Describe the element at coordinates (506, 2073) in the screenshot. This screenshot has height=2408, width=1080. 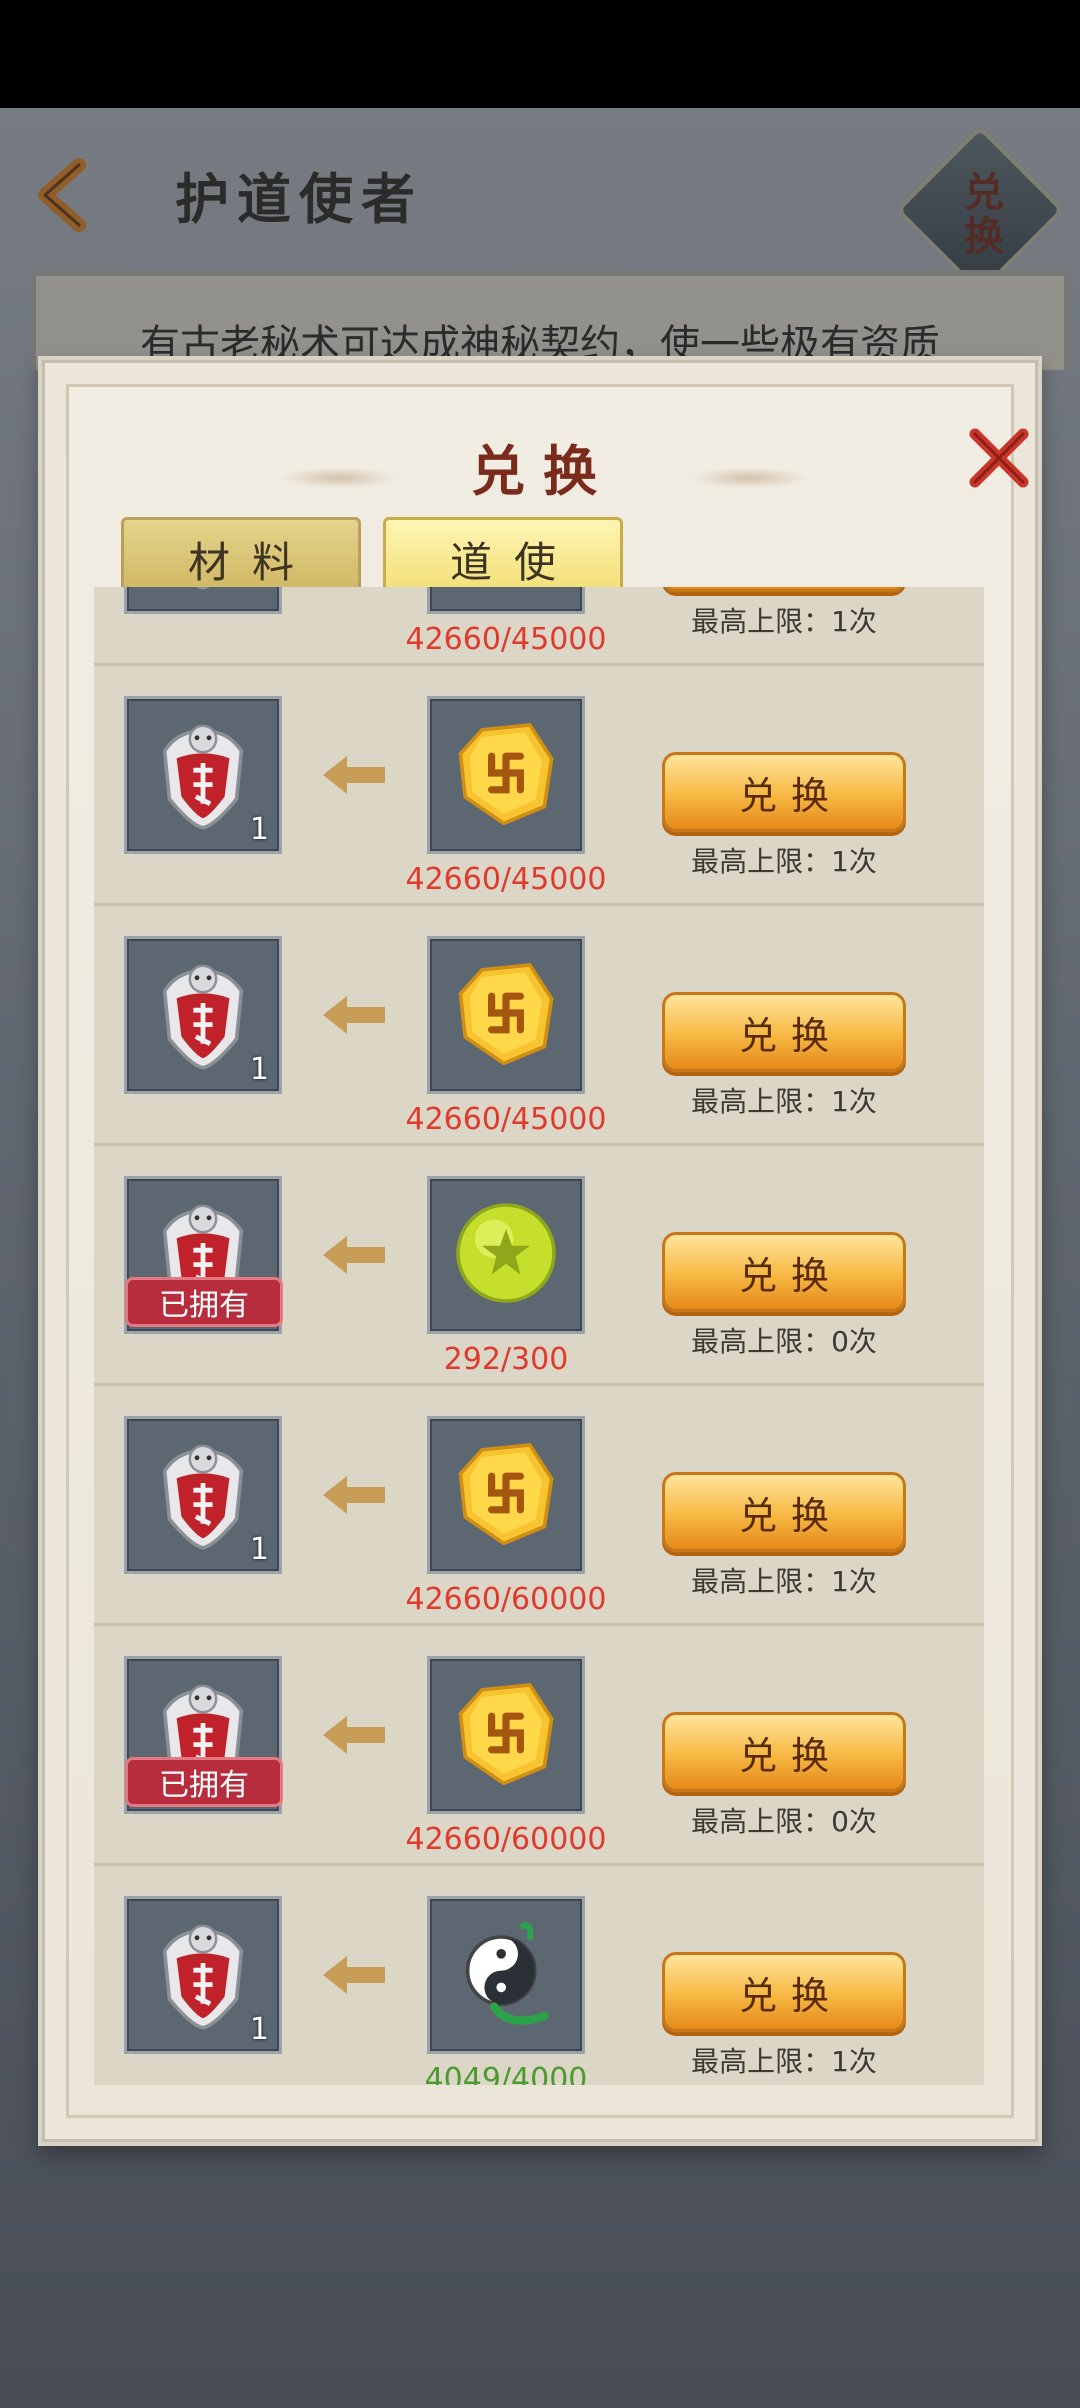
I see `cost-progress: 4049/4000` at that location.